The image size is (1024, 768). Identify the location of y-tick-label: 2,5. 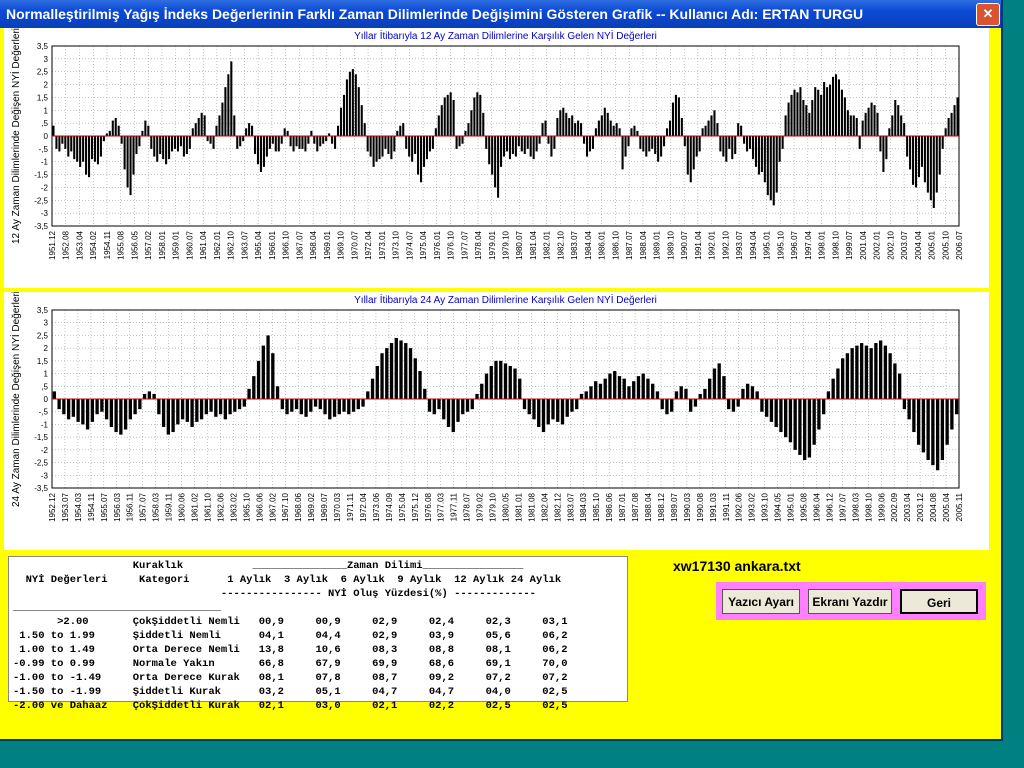
(43, 335).